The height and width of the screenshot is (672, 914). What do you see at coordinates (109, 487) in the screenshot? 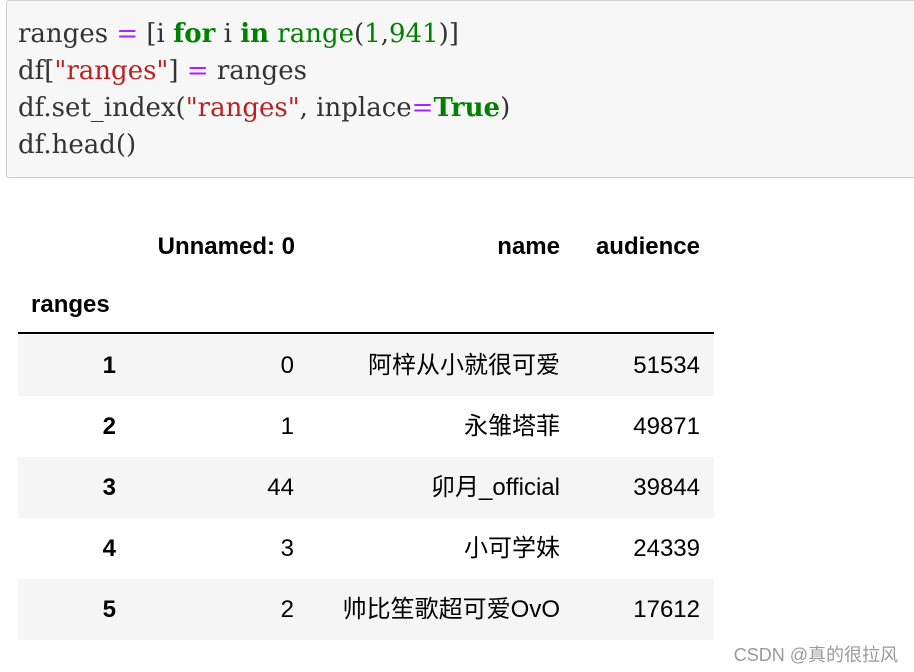
I see `row-index: 3` at bounding box center [109, 487].